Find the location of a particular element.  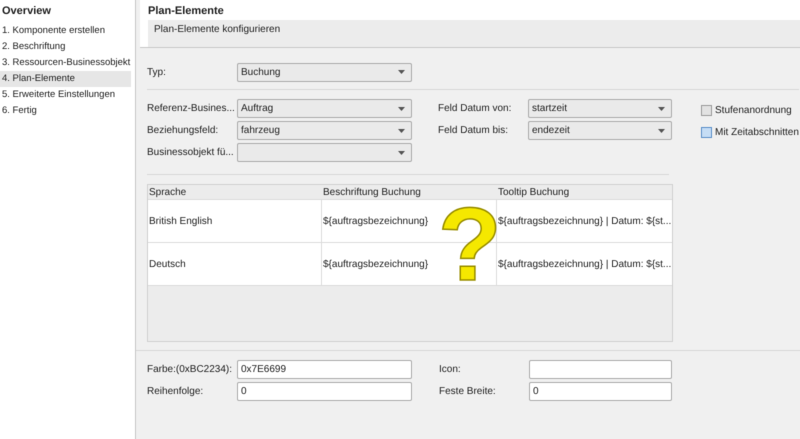

input-field: 0x7E6699 is located at coordinates (324, 369).